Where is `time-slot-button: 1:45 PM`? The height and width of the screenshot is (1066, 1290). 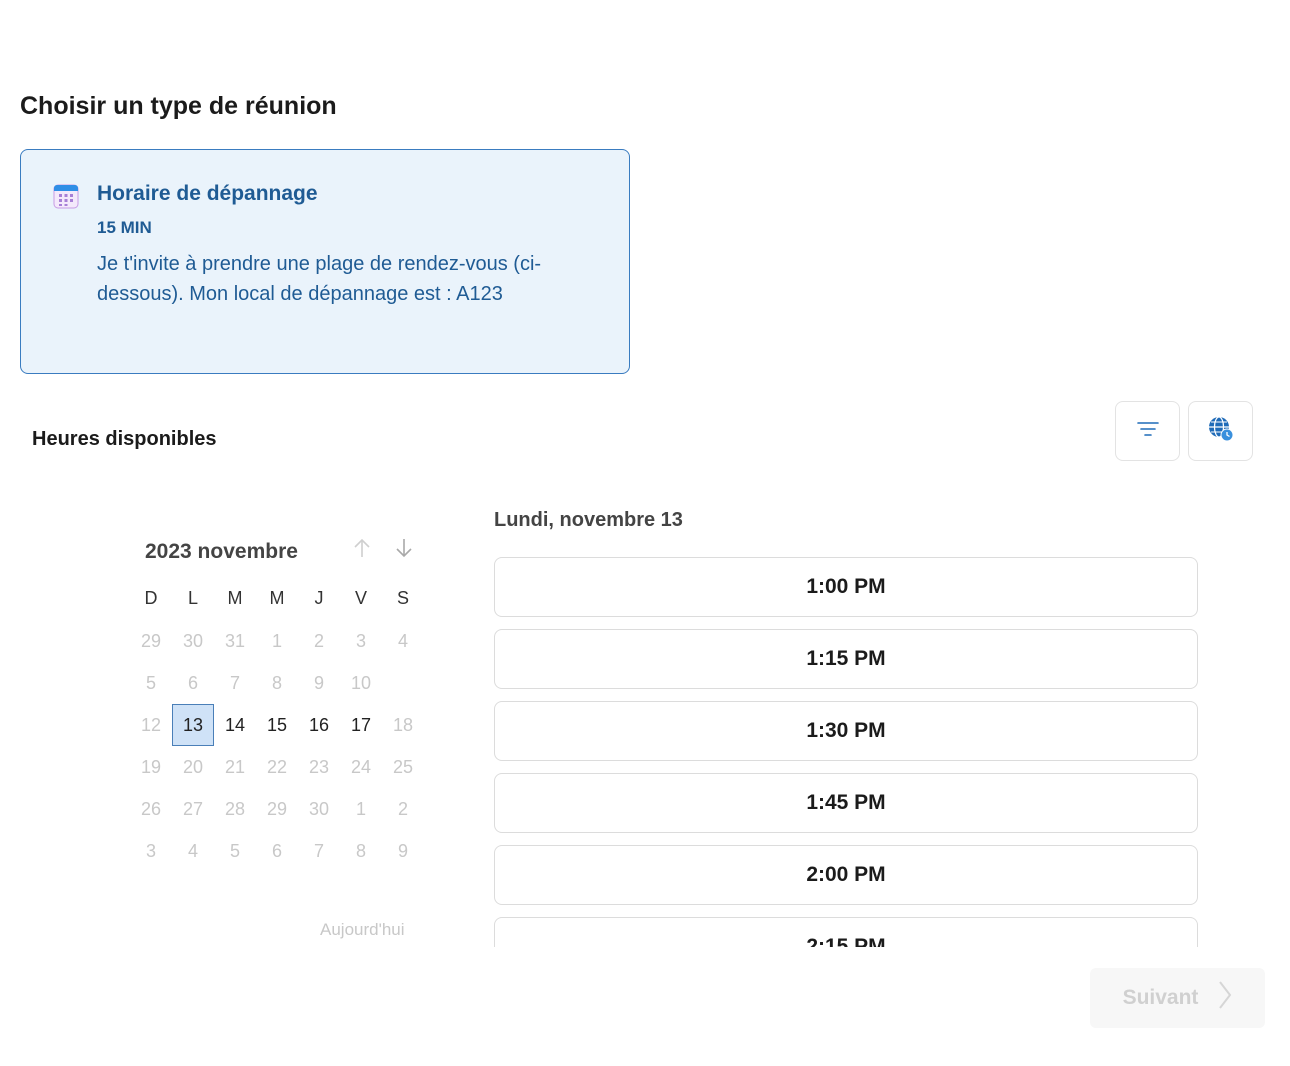
time-slot-button: 1:45 PM is located at coordinates (846, 803).